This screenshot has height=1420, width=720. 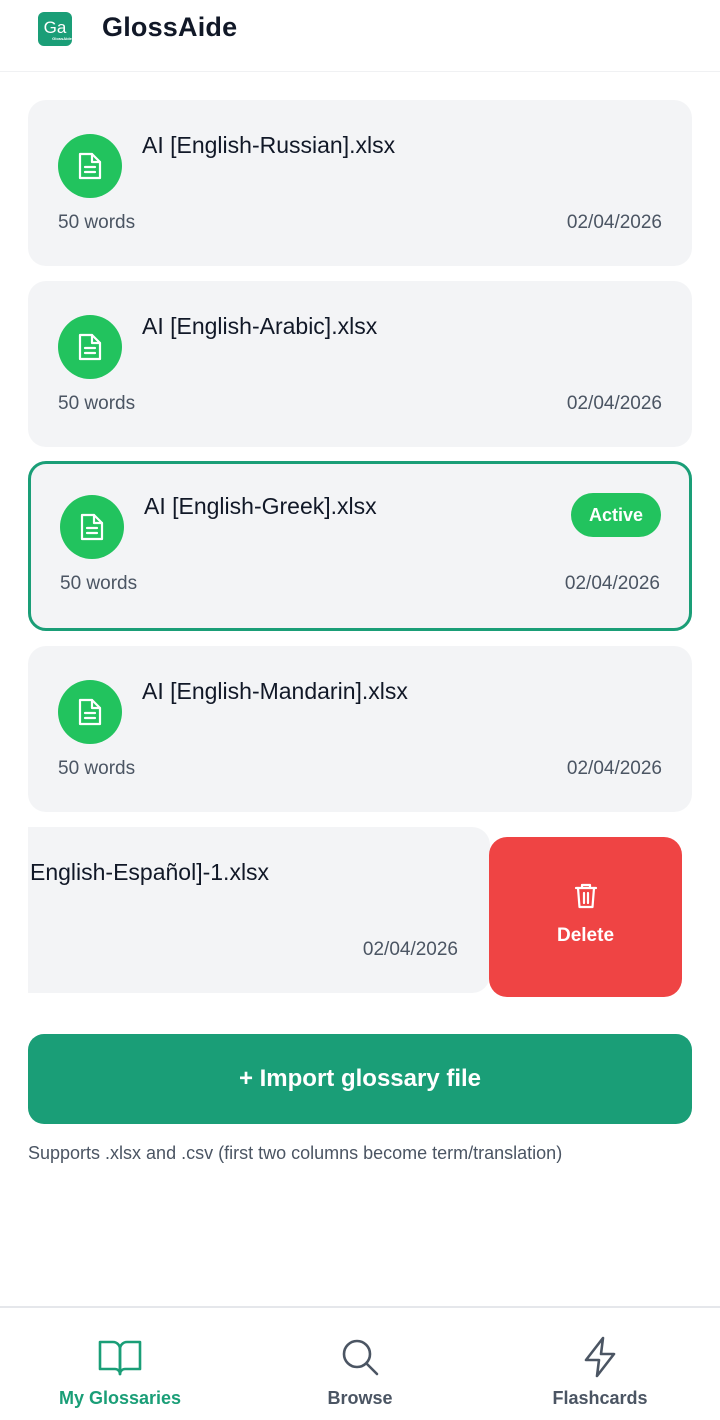 What do you see at coordinates (360, 1079) in the screenshot?
I see `import-glossary-button: + Import glossary file` at bounding box center [360, 1079].